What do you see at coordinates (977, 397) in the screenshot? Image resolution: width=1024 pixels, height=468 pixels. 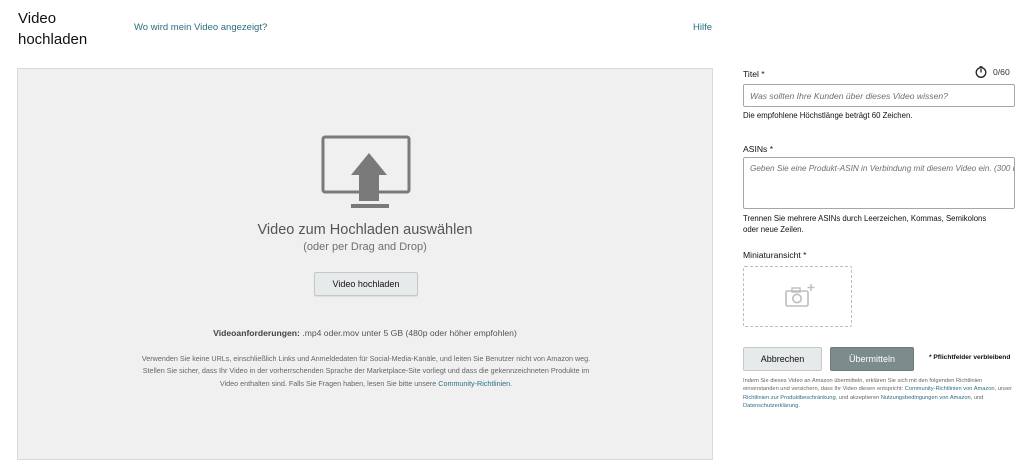 I see `legal-text-4: , und` at bounding box center [977, 397].